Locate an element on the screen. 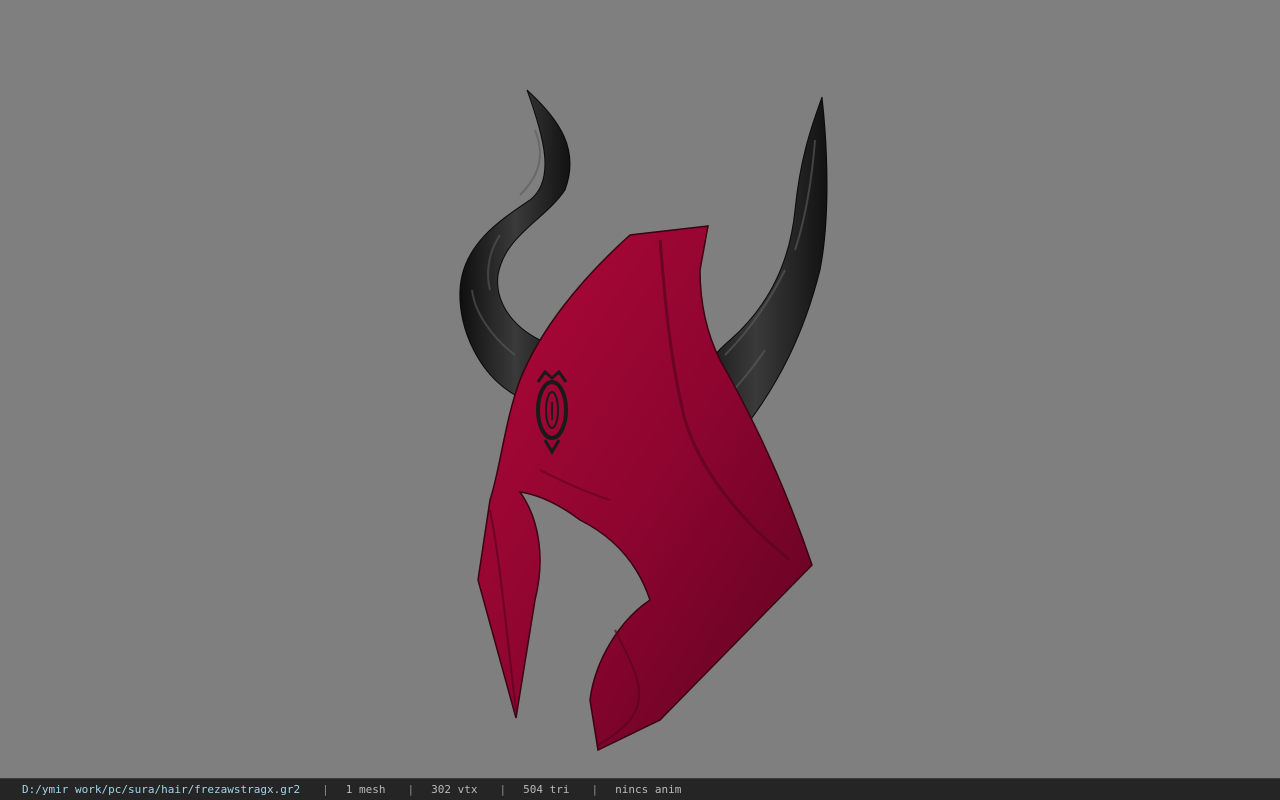 The image size is (1280, 800). animation-status: nincs anim is located at coordinates (648, 789).